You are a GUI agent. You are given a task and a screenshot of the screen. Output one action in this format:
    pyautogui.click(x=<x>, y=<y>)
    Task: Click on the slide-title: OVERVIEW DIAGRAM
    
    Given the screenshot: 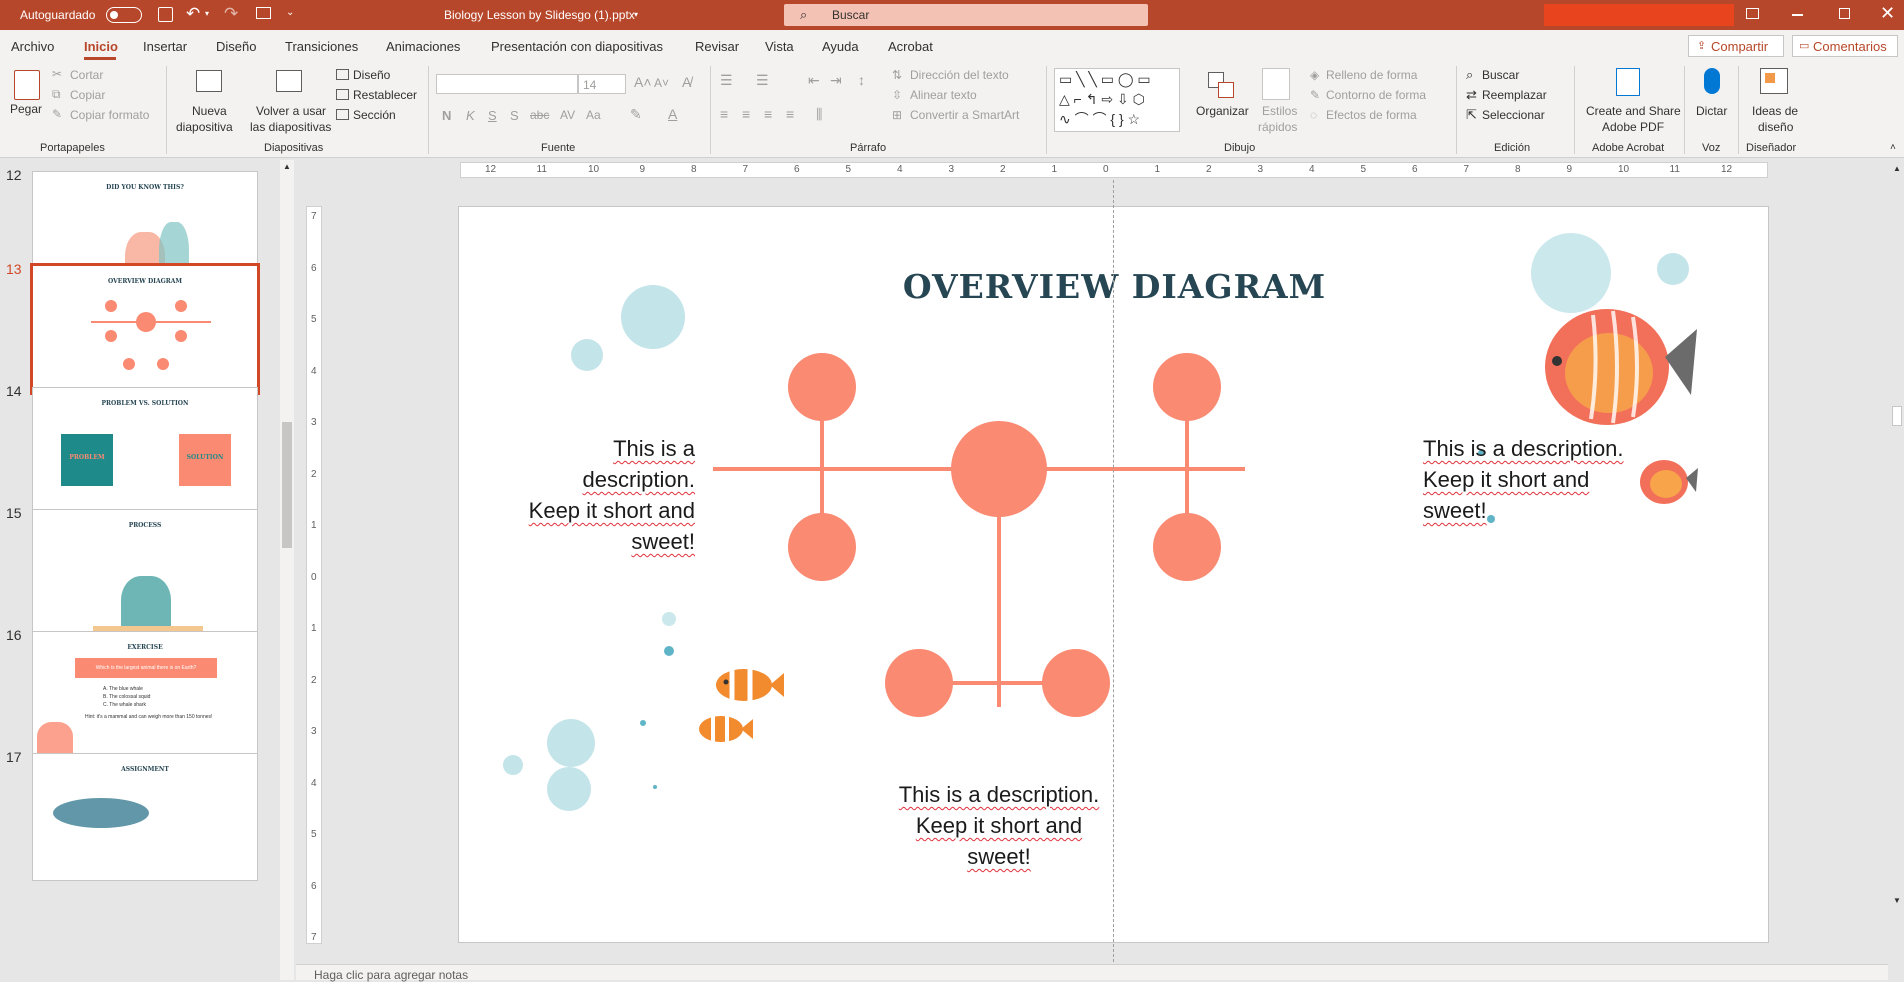 What is the action you would take?
    pyautogui.click(x=1114, y=286)
    